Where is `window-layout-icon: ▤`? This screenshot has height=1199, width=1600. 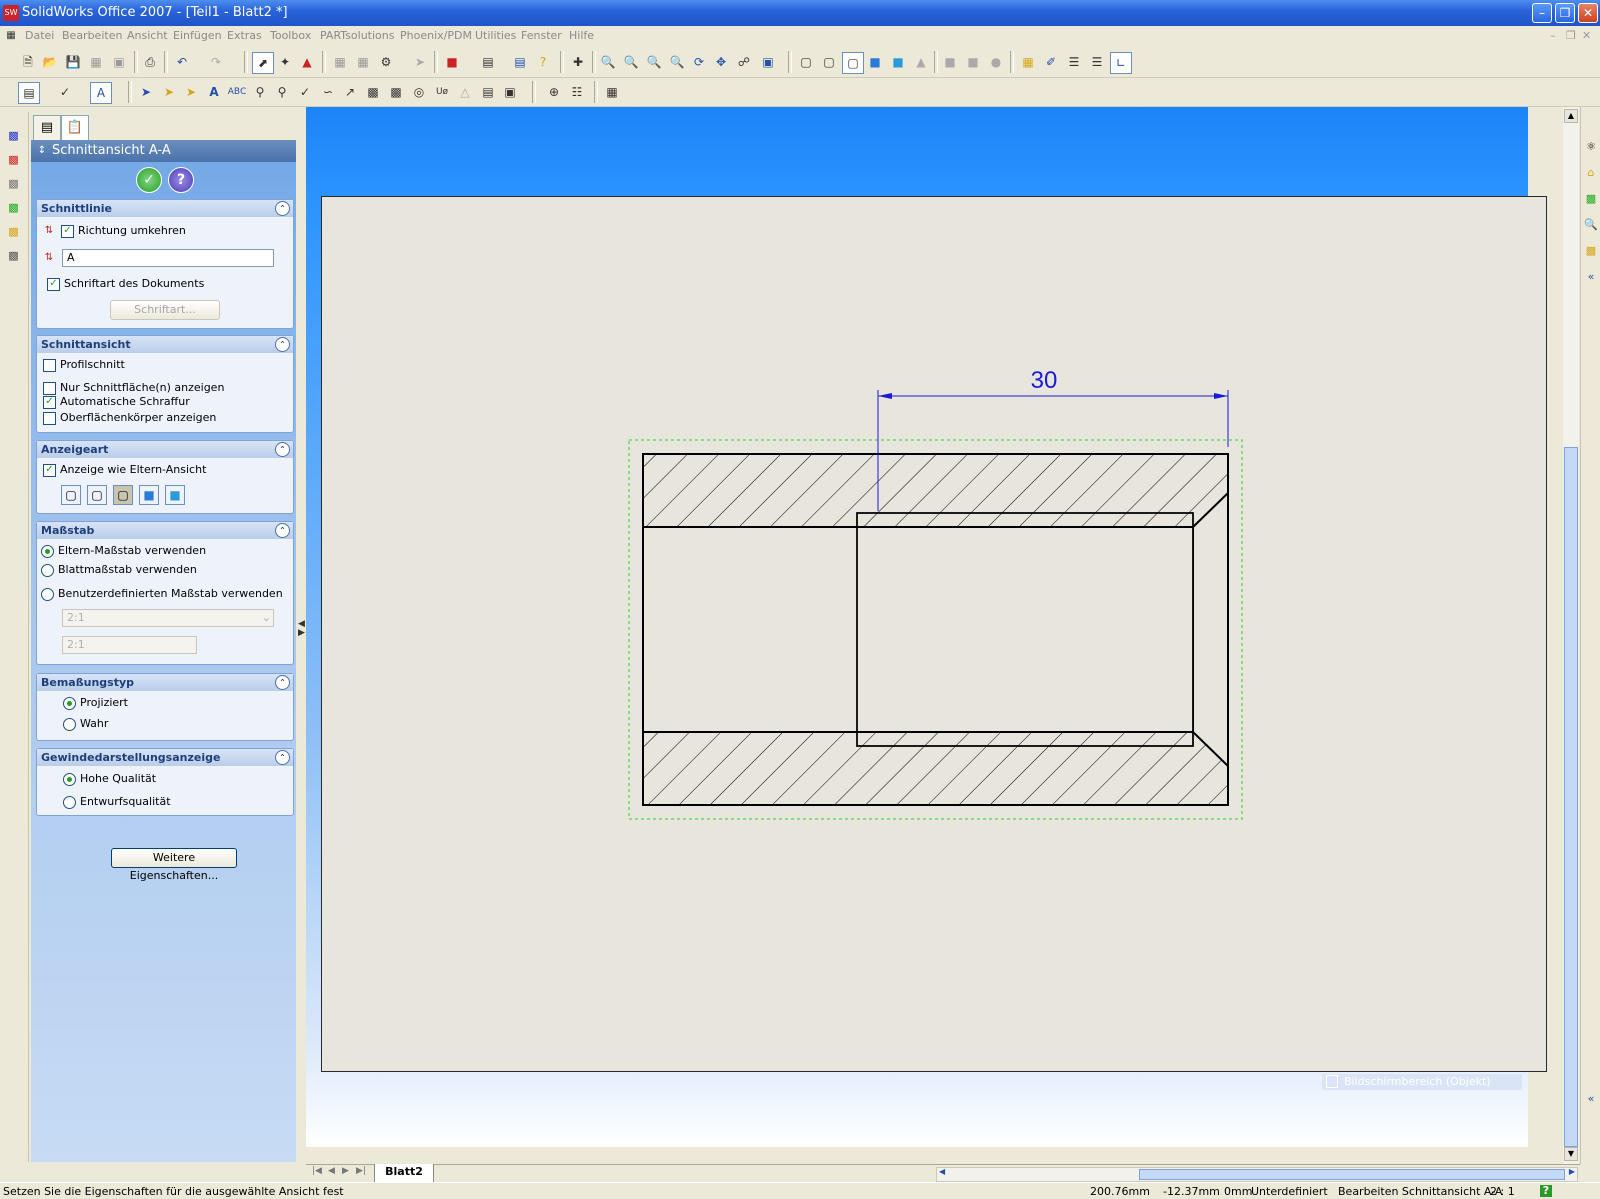
window-layout-icon: ▤ is located at coordinates (488, 62).